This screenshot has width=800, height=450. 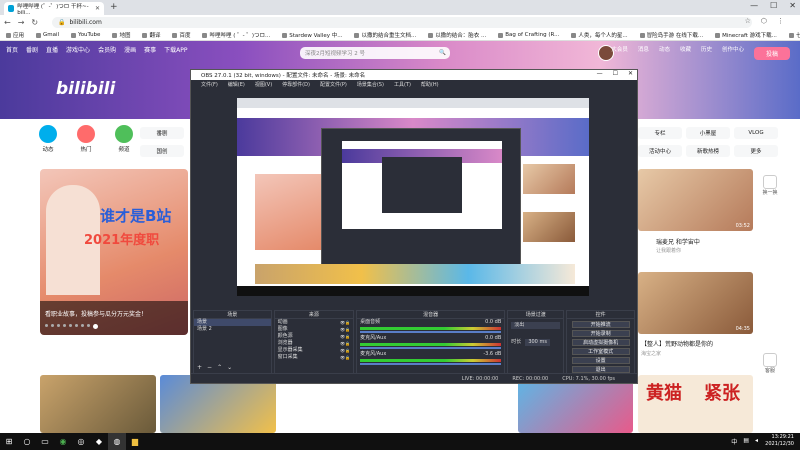 What do you see at coordinates (229, 367) in the screenshot?
I see `move-down-icon: ⌄` at bounding box center [229, 367].